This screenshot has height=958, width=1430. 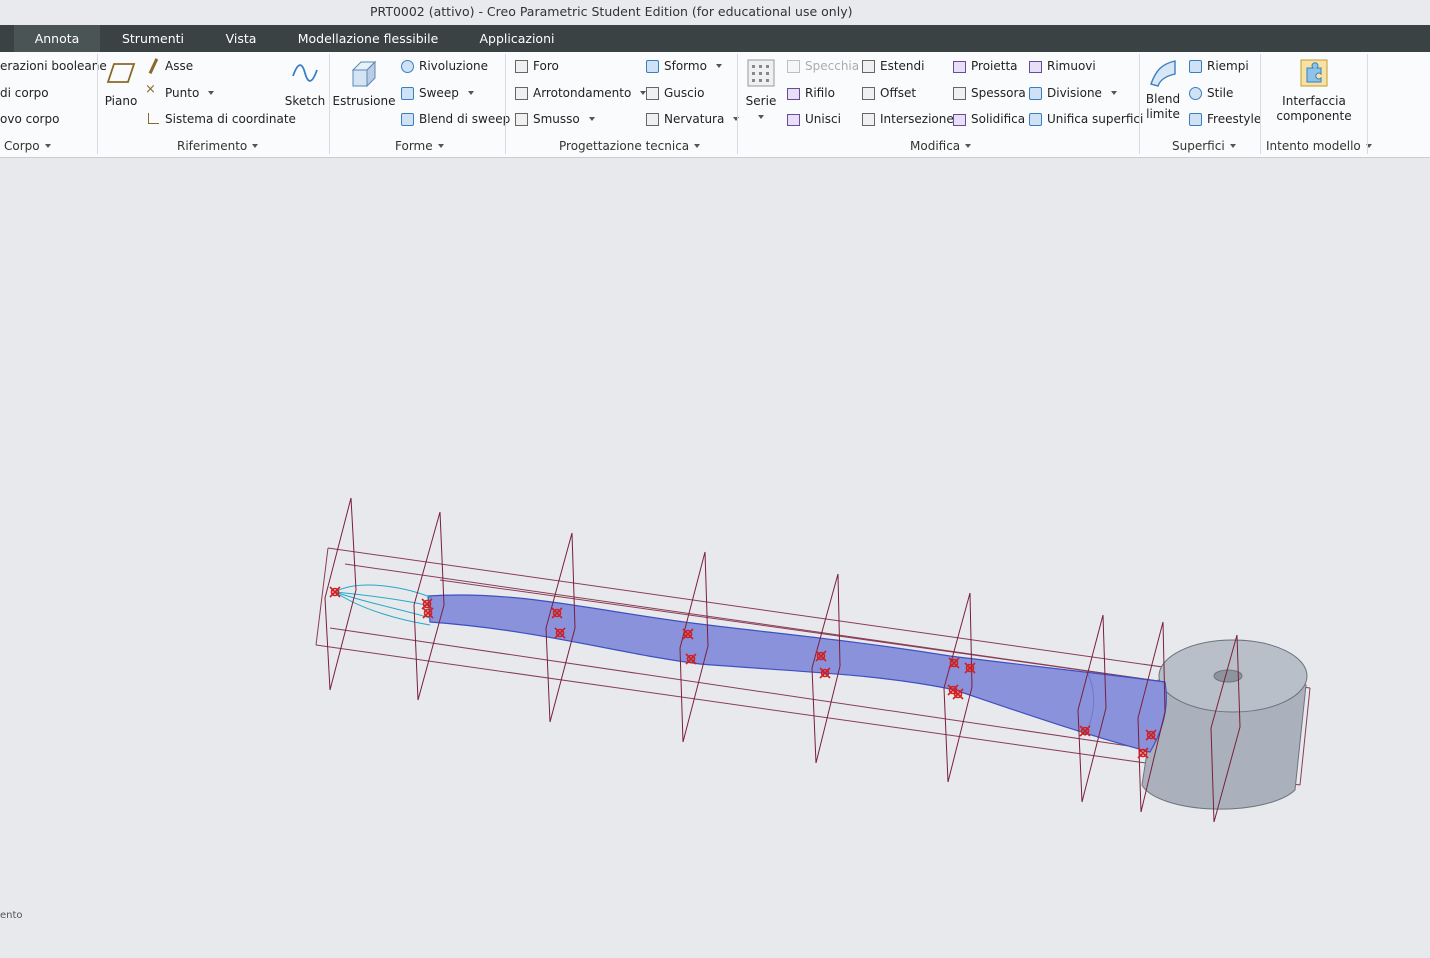 I want to click on riempi-button: Riempi, so click(x=1218, y=66).